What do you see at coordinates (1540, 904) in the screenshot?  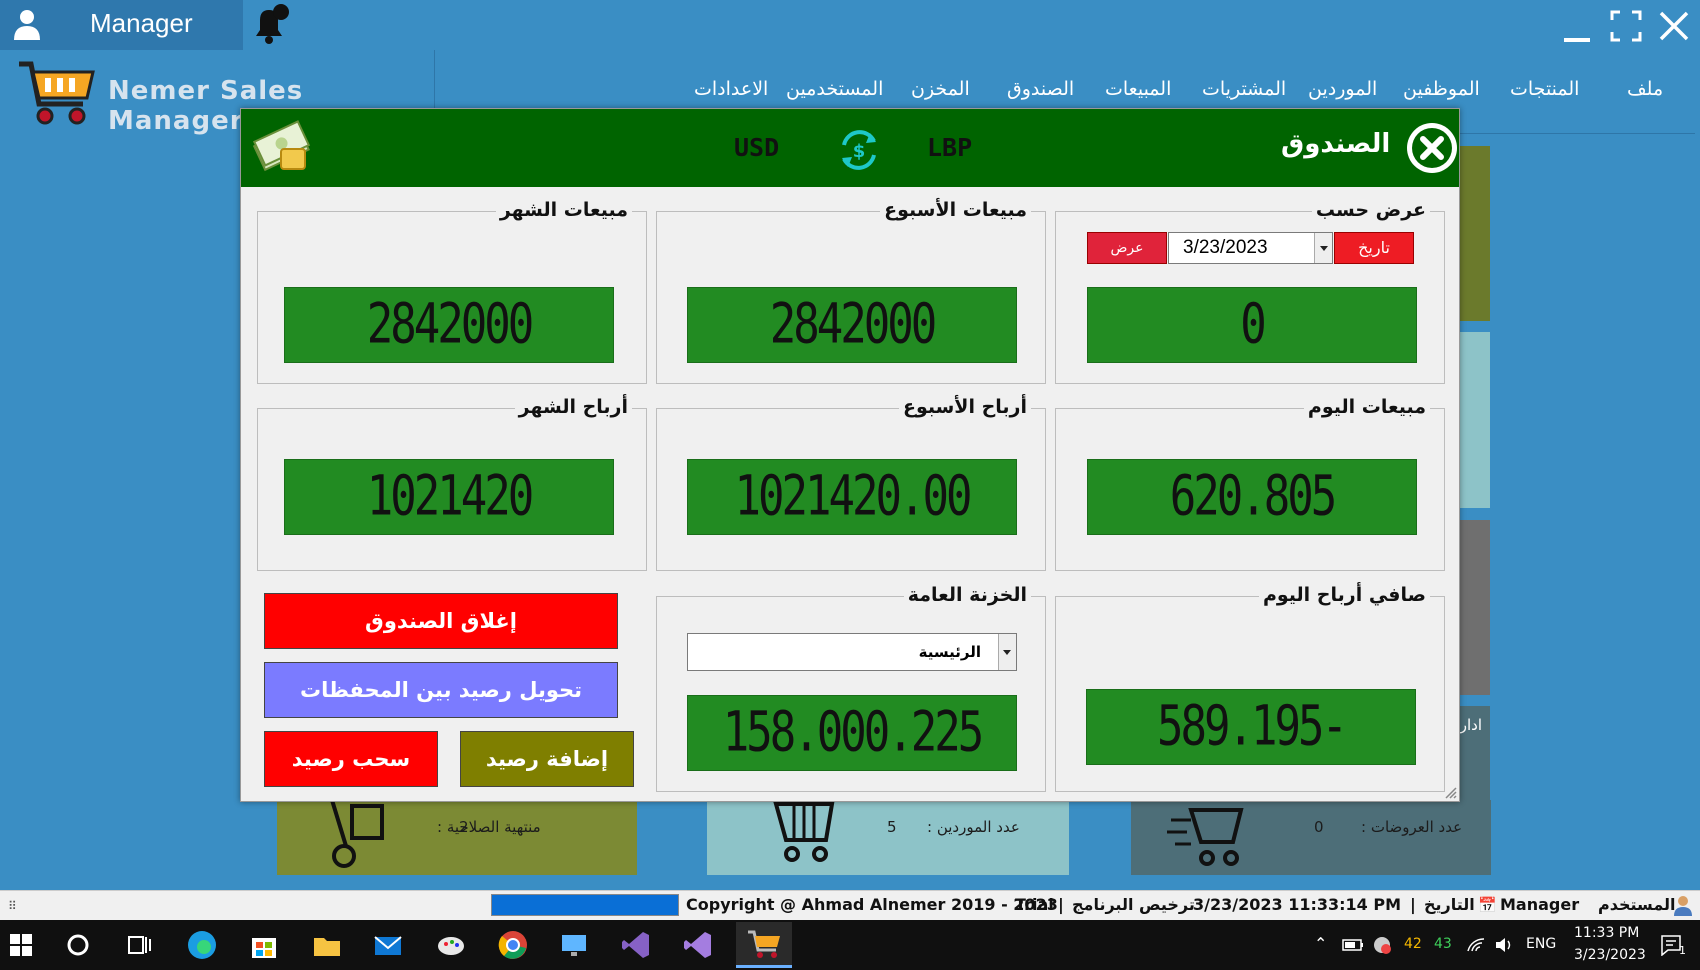 I see `status-user-value: Manager` at bounding box center [1540, 904].